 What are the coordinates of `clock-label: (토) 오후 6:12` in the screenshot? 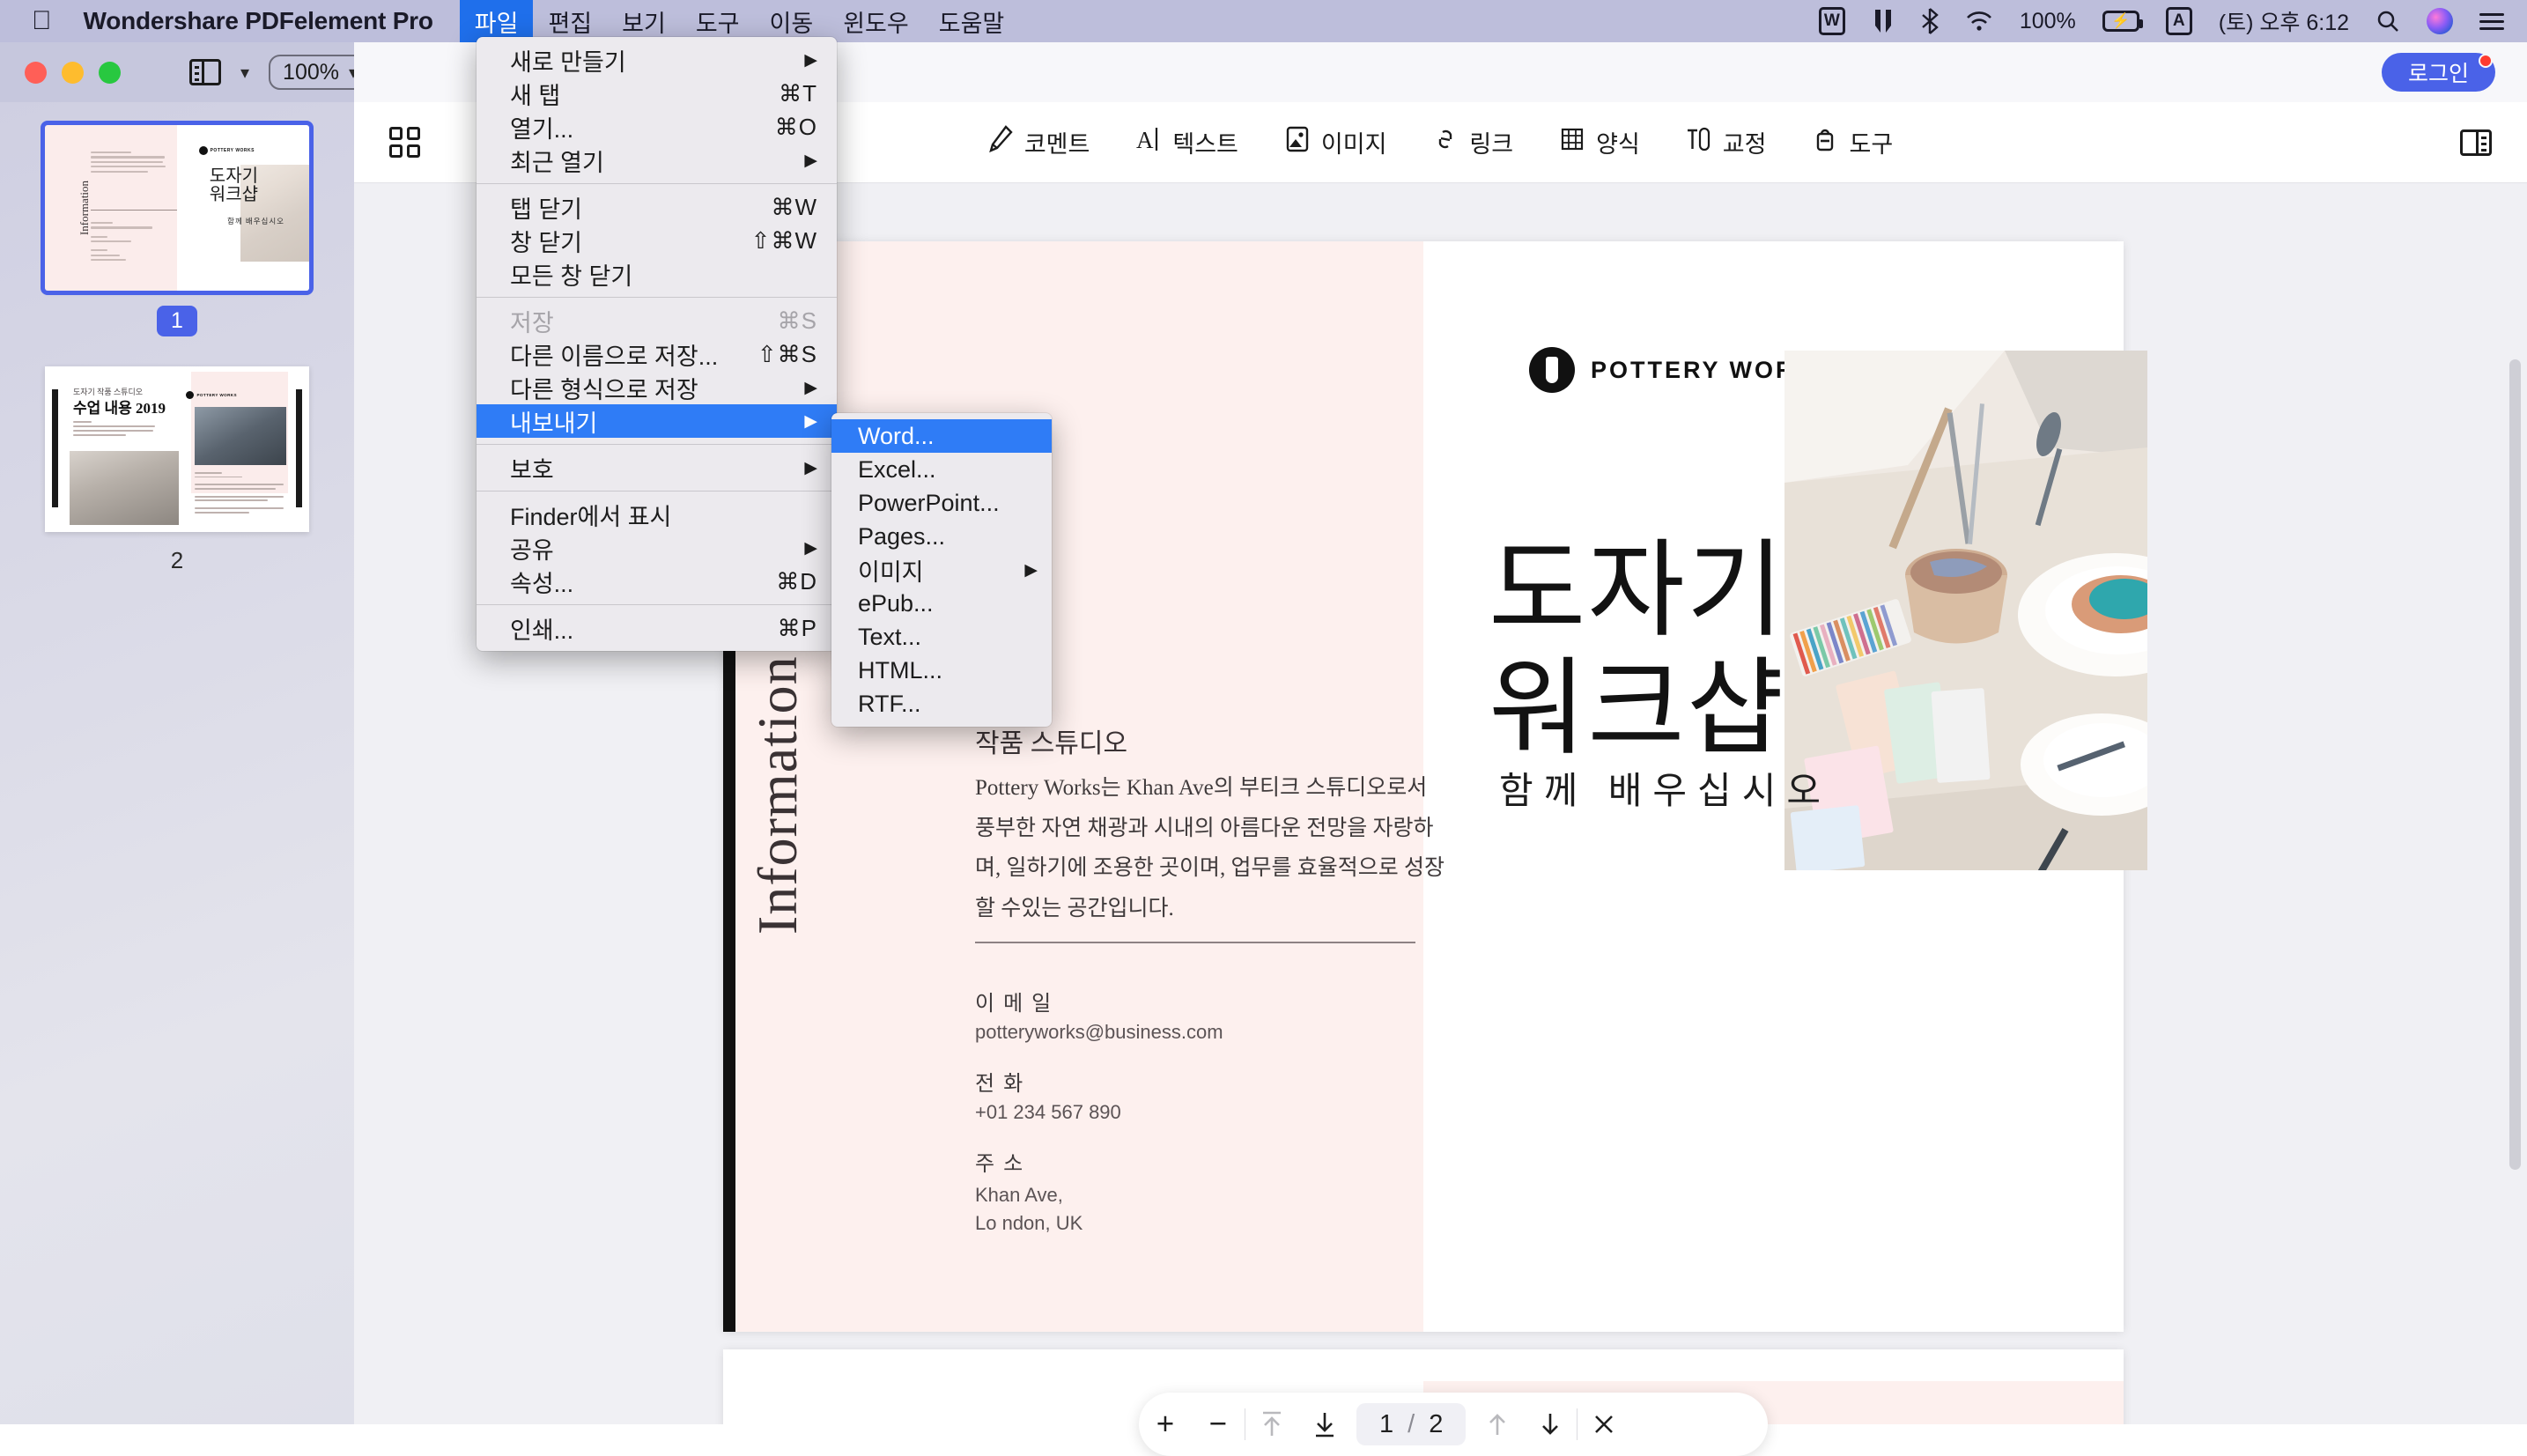 It's located at (2284, 21).